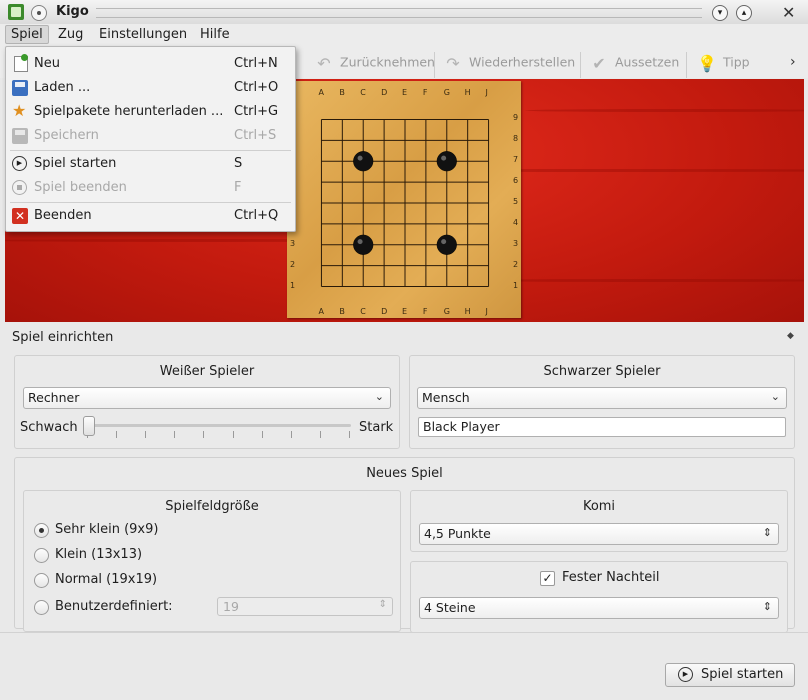 The width and height of the screenshot is (808, 700). I want to click on menu-spiel: Spiel, so click(27, 34).